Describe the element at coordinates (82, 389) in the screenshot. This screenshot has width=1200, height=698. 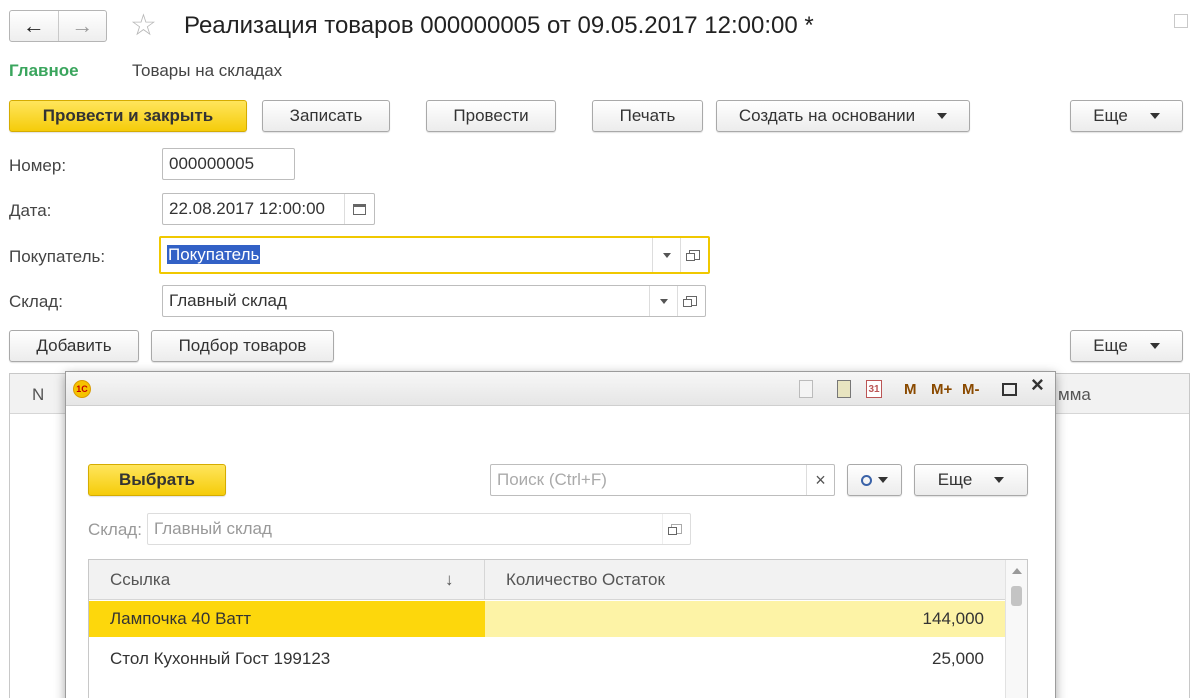
I see `1c-logo-icon: 1С` at that location.